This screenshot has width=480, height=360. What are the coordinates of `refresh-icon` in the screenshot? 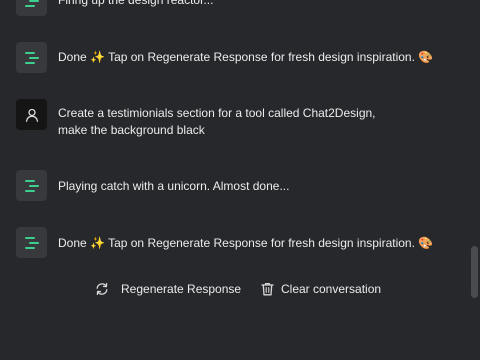 It's located at (102, 289).